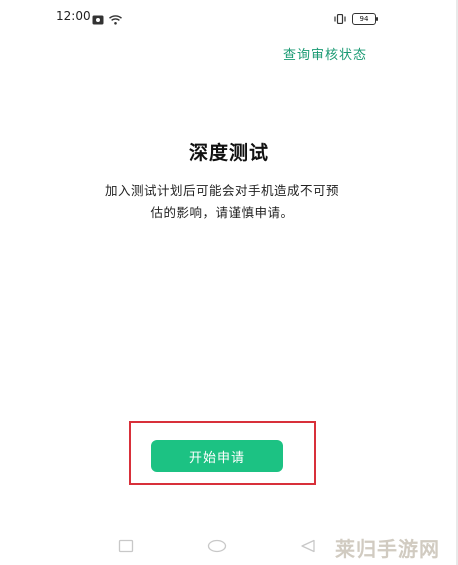 This screenshot has width=458, height=565. Describe the element at coordinates (126, 547) in the screenshot. I see `recent-apps-icon` at that location.